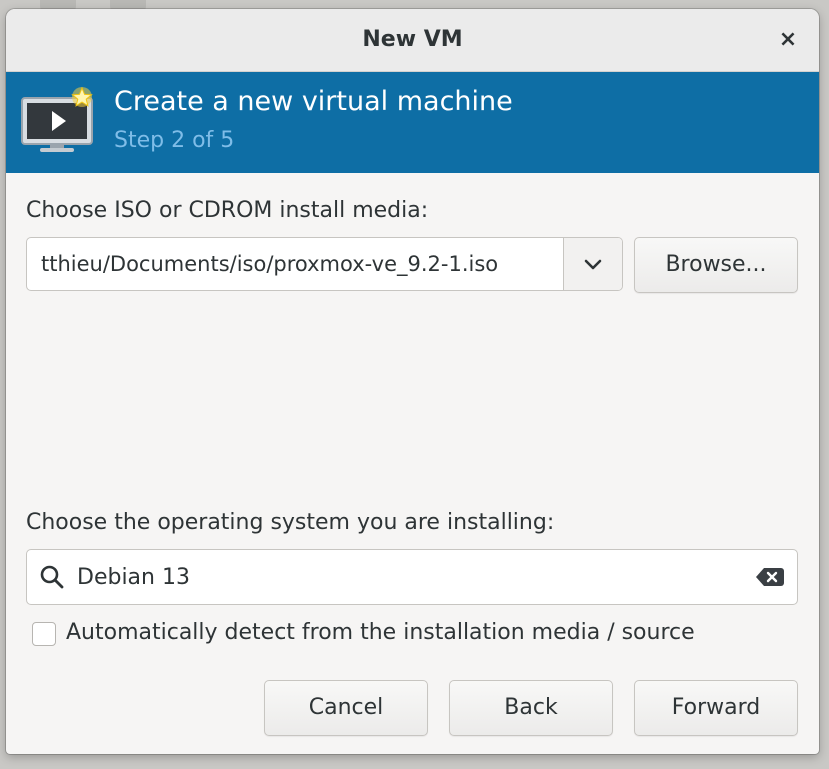 The image size is (829, 769). Describe the element at coordinates (716, 708) in the screenshot. I see `forward-button: Forward` at that location.